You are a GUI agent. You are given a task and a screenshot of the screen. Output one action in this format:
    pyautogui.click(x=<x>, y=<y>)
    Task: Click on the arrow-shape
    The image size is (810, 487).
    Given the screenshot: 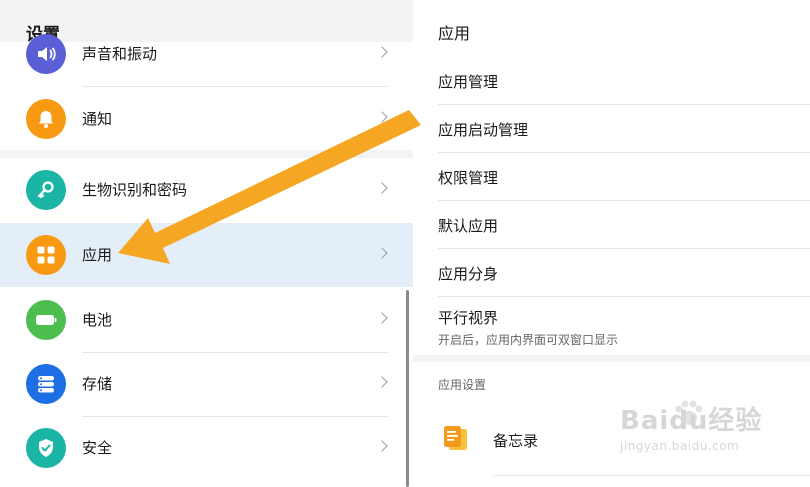 What is the action you would take?
    pyautogui.click(x=269, y=187)
    